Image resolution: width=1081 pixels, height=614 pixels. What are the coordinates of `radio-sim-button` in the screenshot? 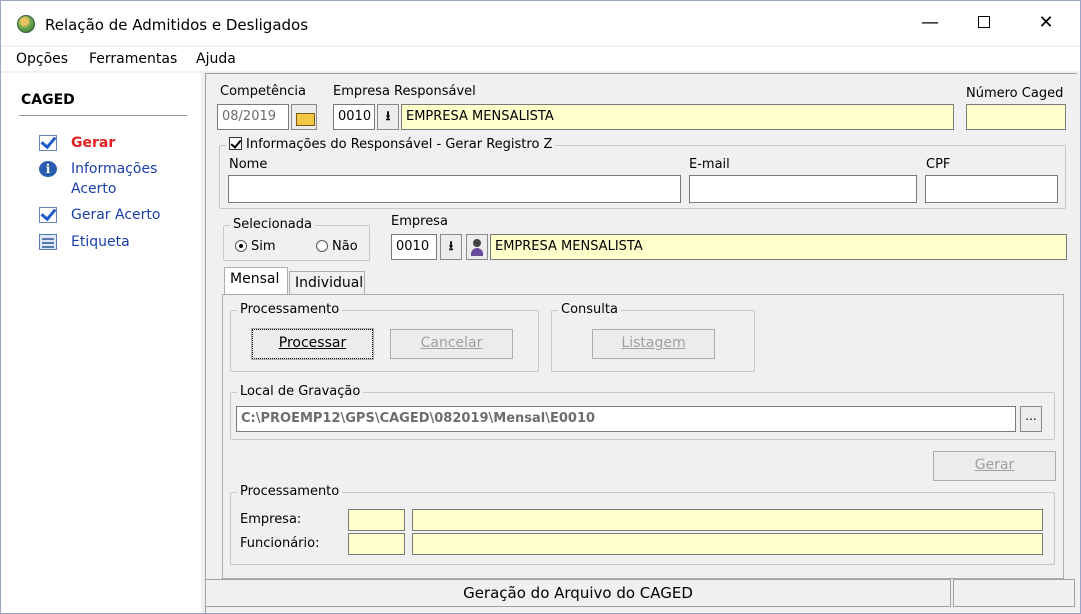 It's located at (241, 246).